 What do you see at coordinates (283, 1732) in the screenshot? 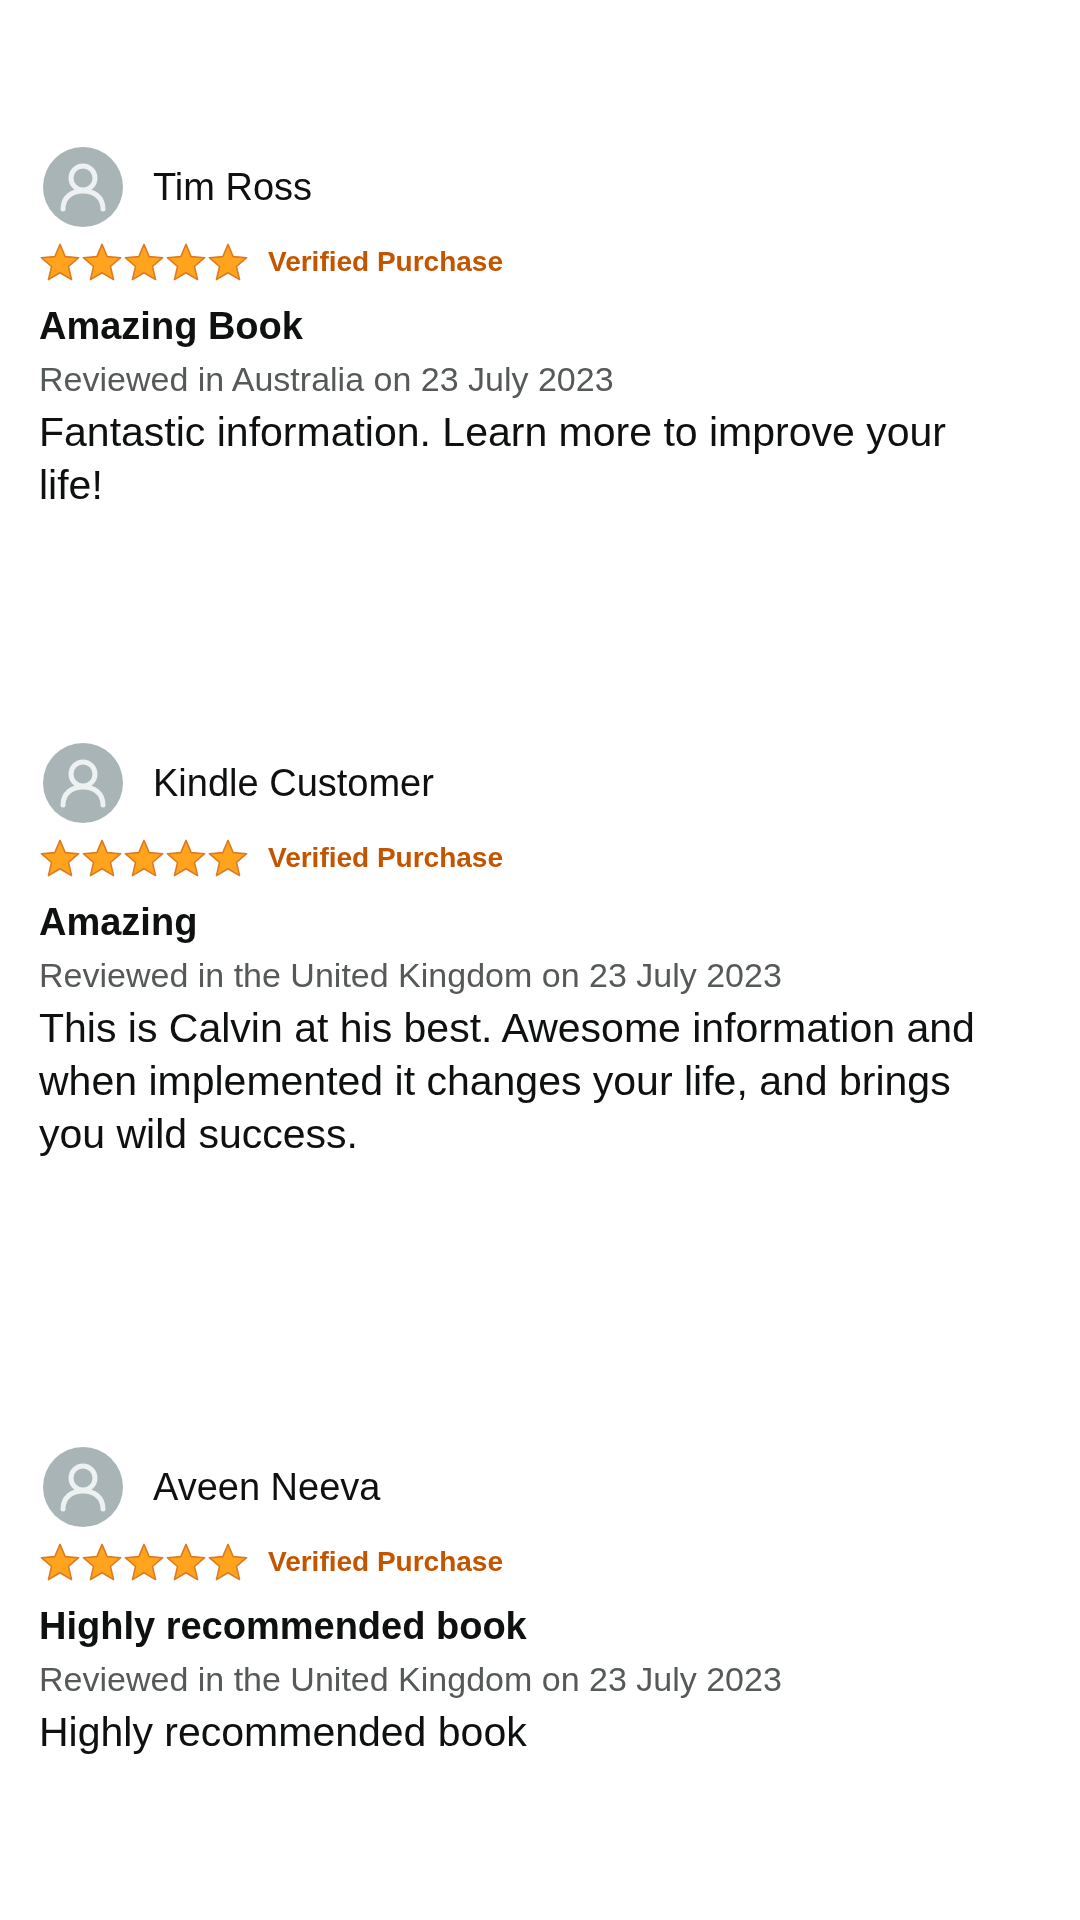
I see `review-text: Highly recommended book` at bounding box center [283, 1732].